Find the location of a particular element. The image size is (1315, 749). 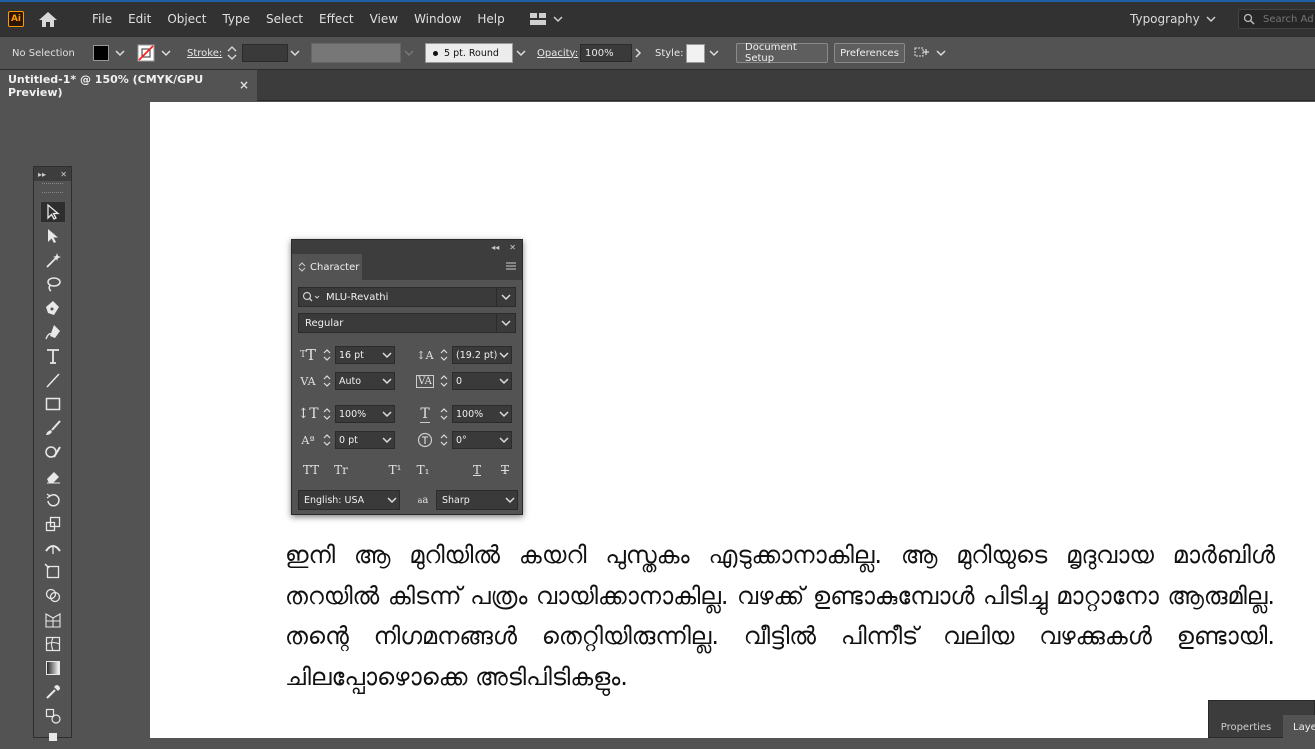

rotate-tool is located at coordinates (53, 500).